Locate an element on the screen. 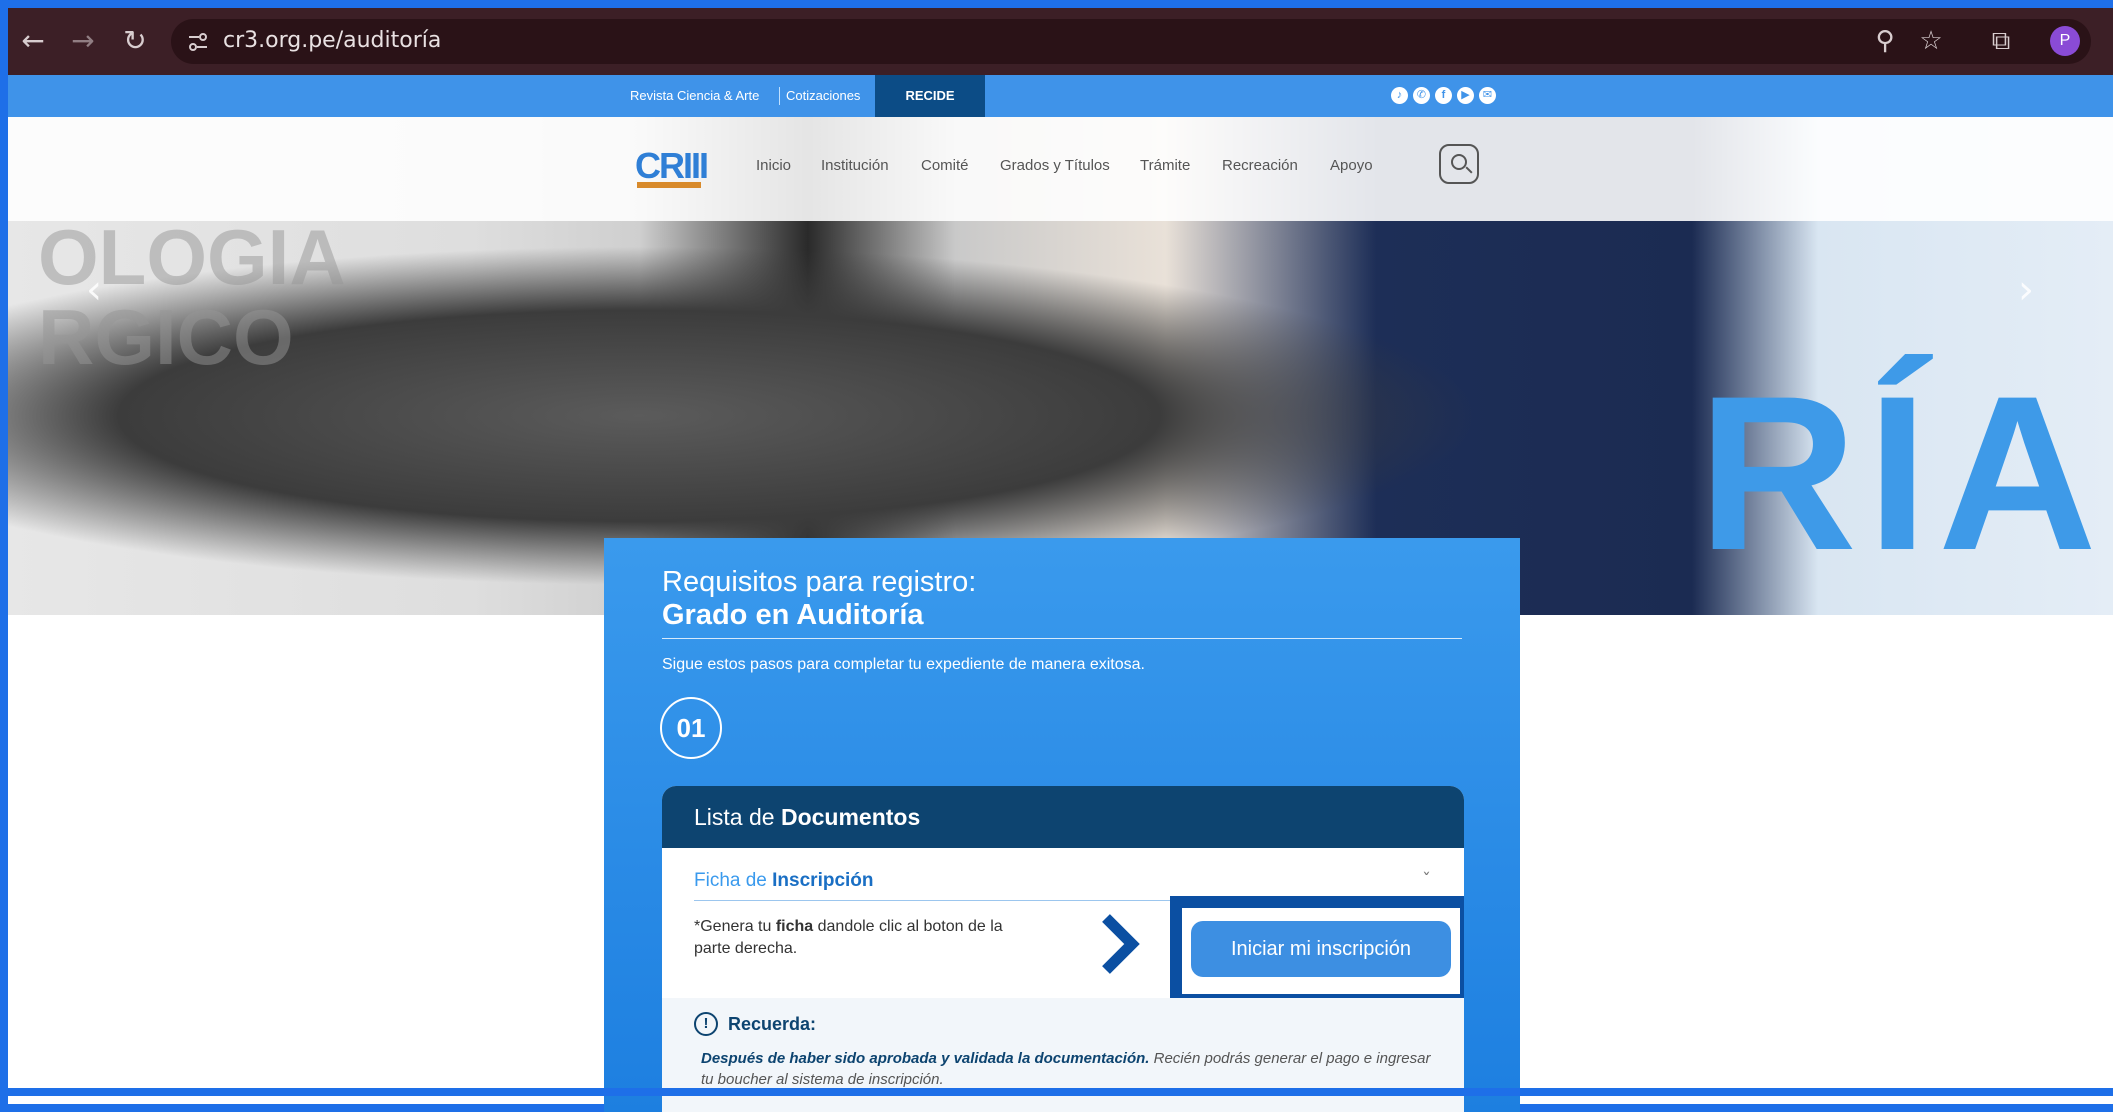 The height and width of the screenshot is (1112, 2113). documents-heading: Lista de Documentos is located at coordinates (807, 817).